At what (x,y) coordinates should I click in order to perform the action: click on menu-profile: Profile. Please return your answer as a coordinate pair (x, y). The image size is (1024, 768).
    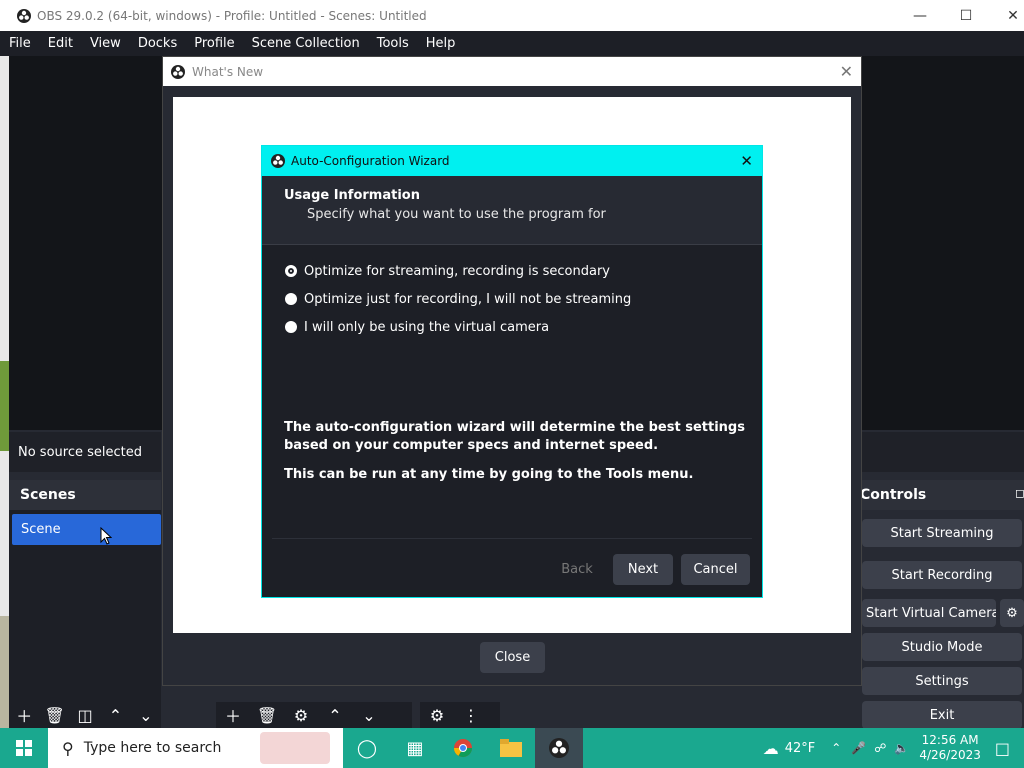
    Looking at the image, I should click on (214, 43).